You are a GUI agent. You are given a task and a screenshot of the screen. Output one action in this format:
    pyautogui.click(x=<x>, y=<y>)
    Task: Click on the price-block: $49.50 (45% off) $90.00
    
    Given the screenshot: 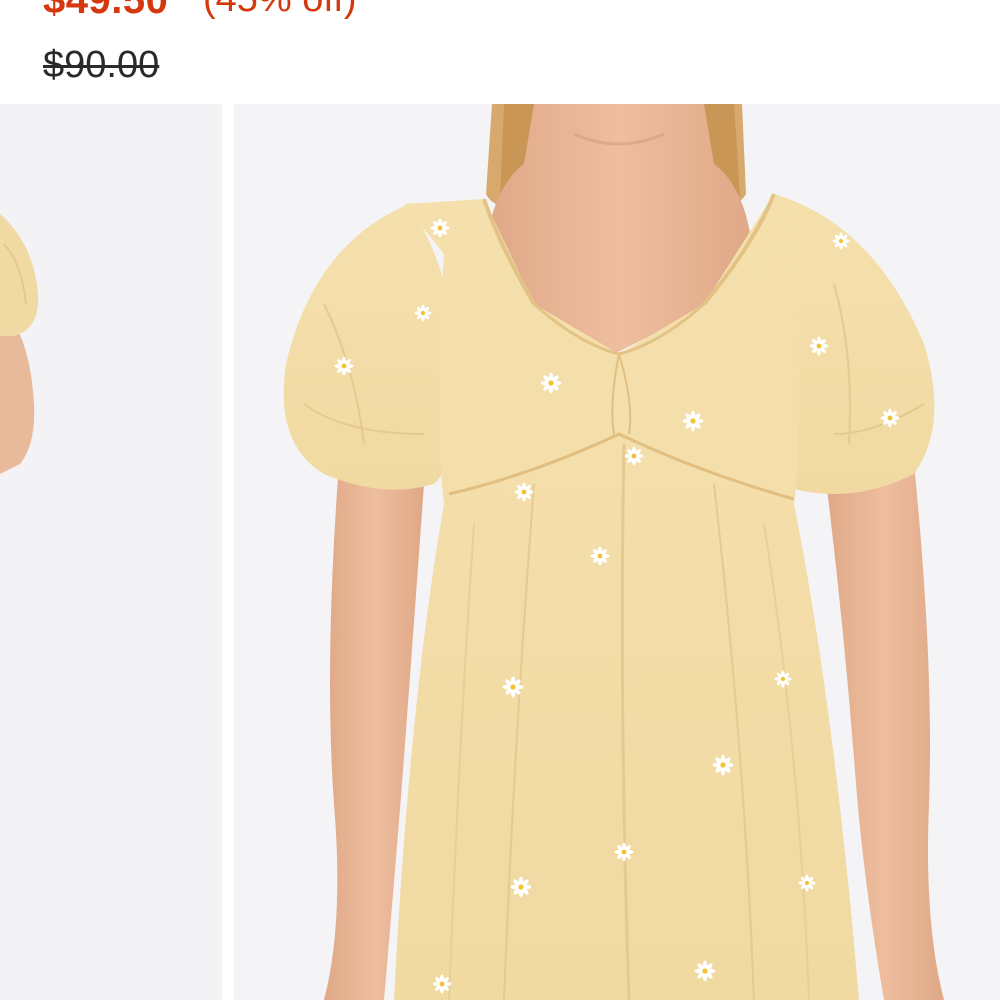 What is the action you would take?
    pyautogui.click(x=500, y=52)
    